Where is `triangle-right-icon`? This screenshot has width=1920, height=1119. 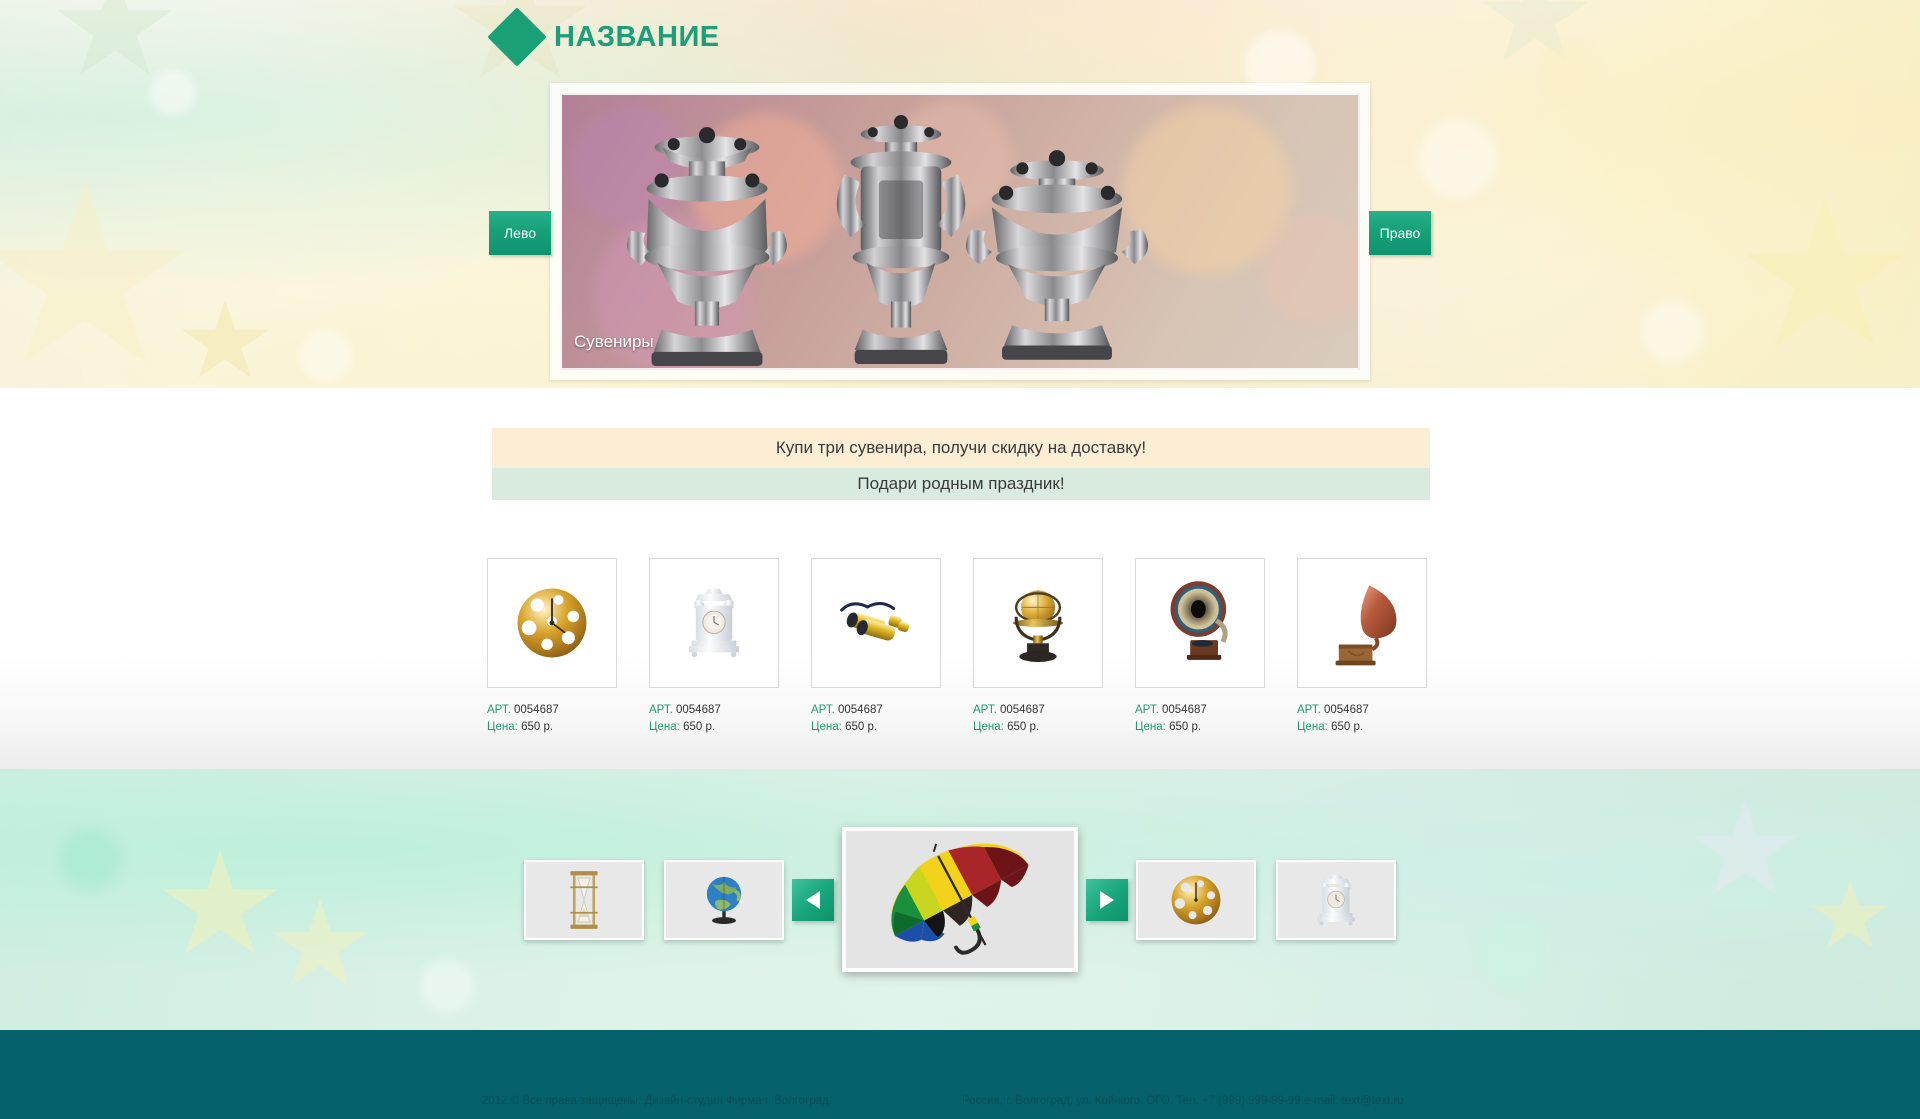
triangle-right-icon is located at coordinates (1107, 899).